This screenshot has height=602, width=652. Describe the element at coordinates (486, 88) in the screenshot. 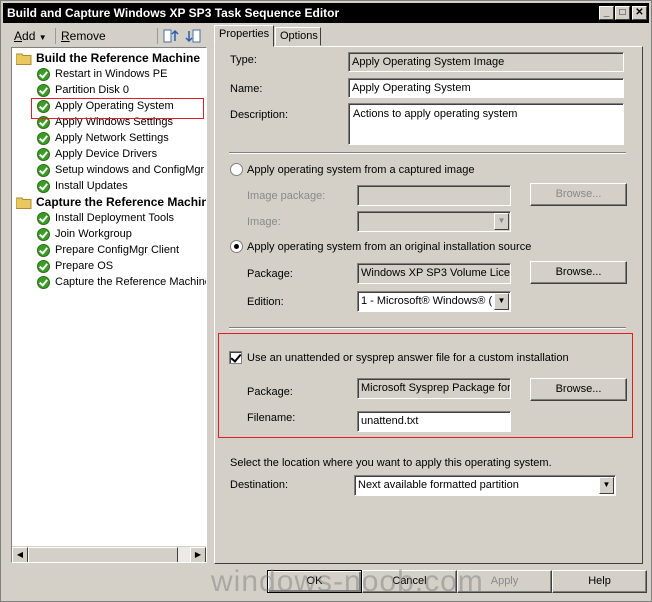

I see `name-field: Apply Operating System` at that location.